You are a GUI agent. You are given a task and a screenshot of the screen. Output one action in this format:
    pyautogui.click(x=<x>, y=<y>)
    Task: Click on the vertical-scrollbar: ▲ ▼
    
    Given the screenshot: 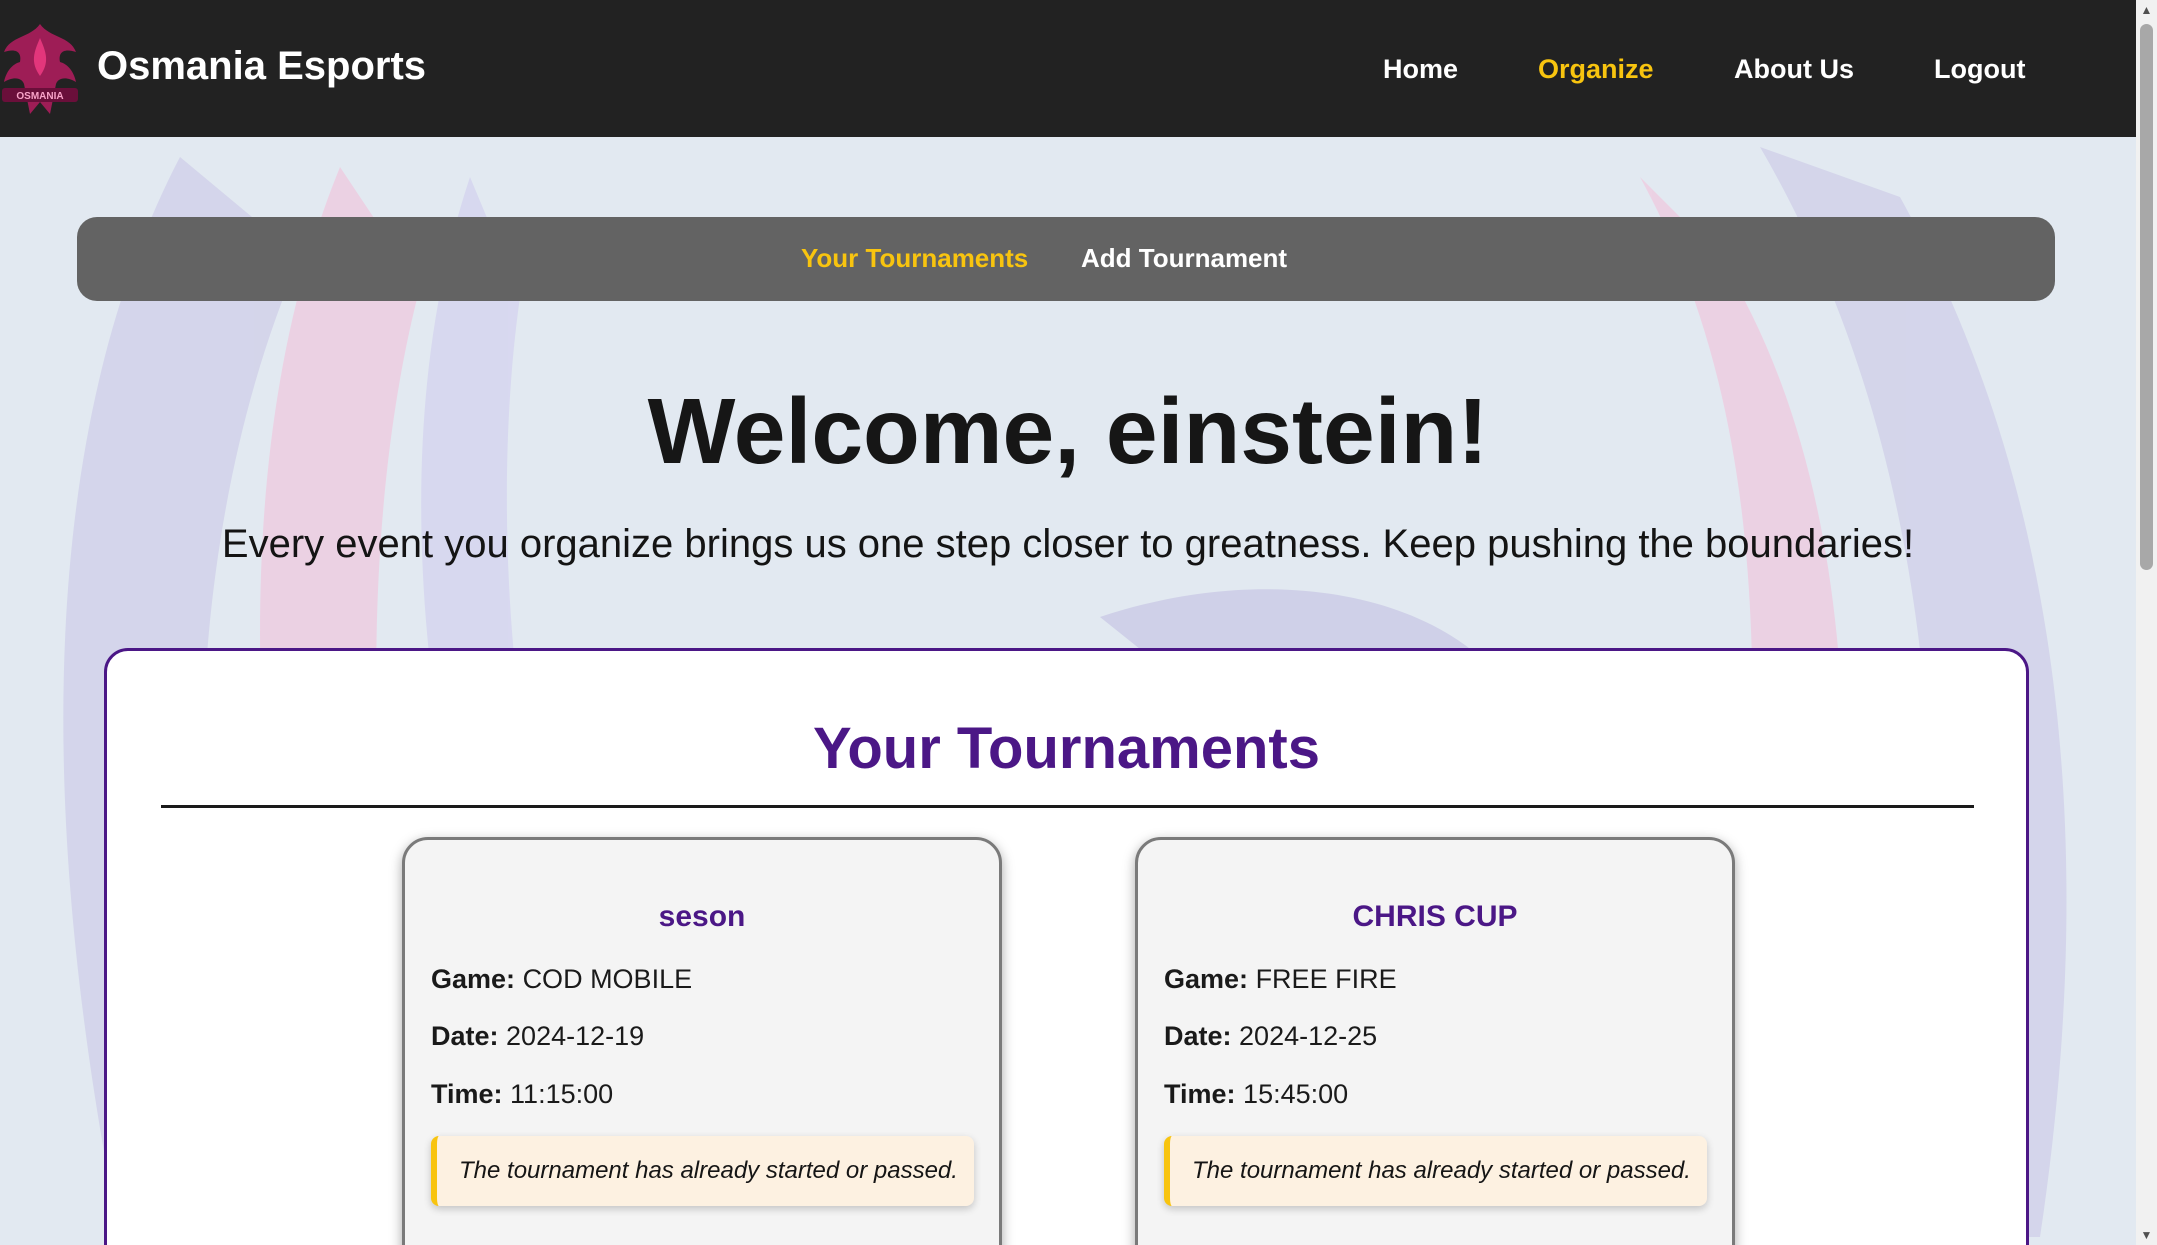 What is the action you would take?
    pyautogui.click(x=2146, y=622)
    